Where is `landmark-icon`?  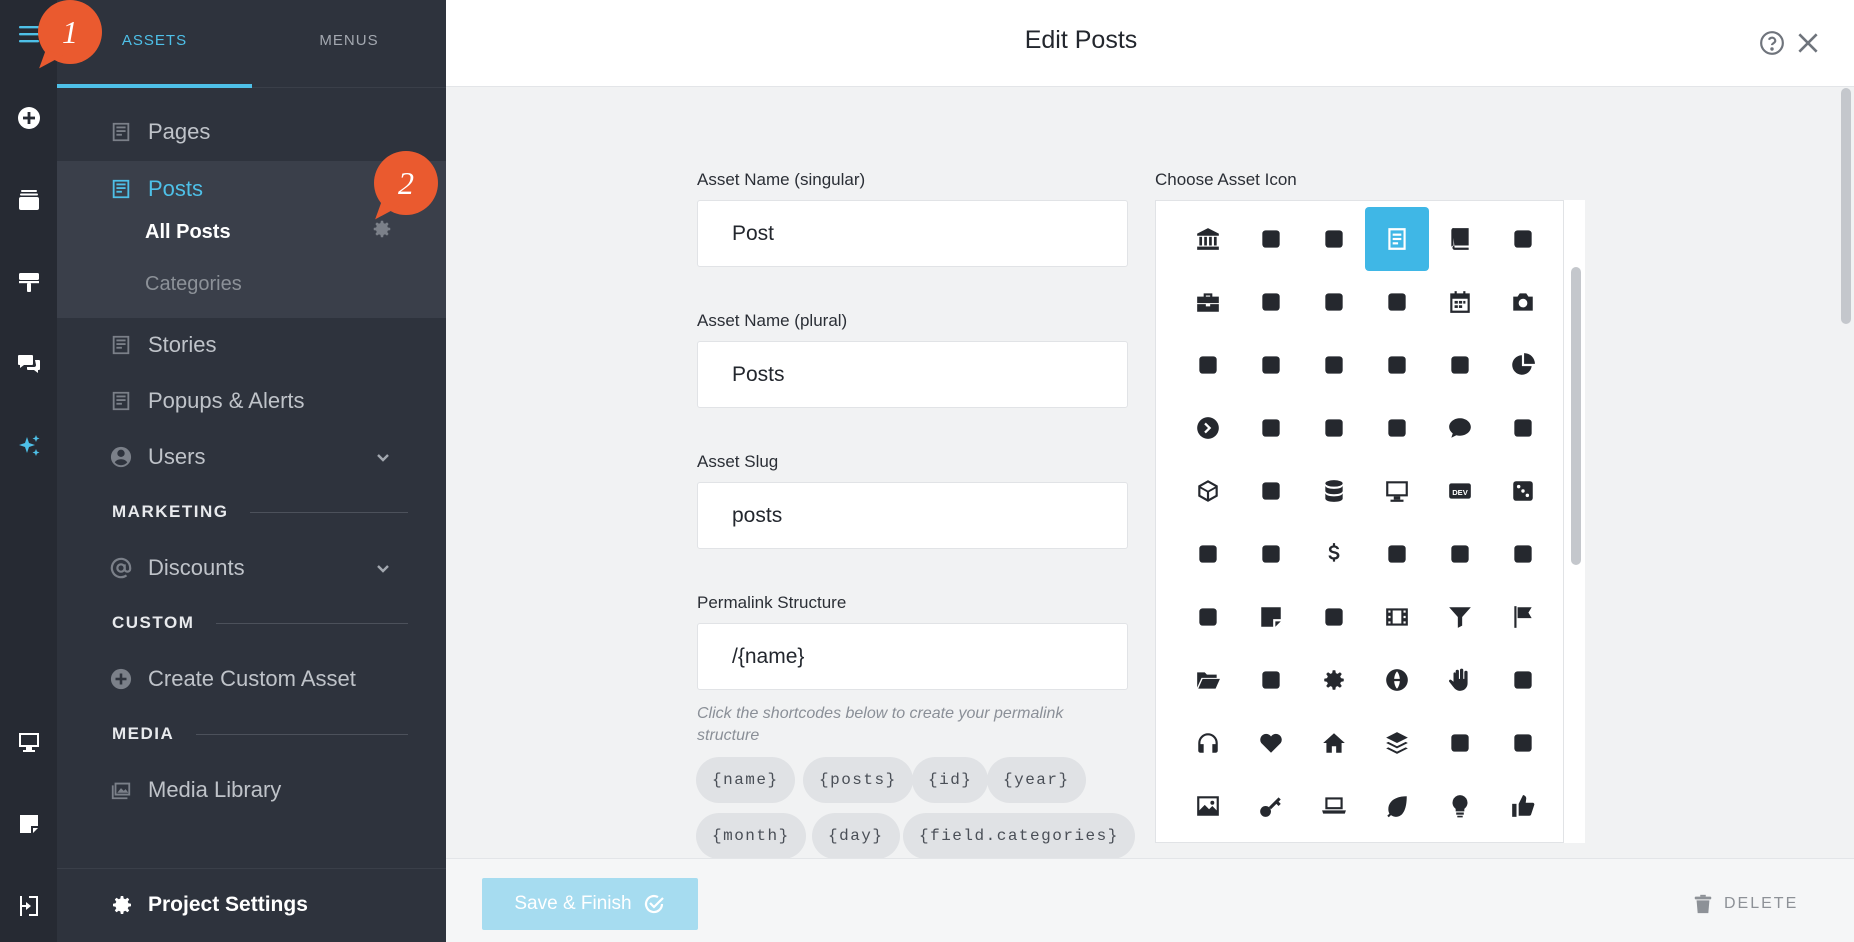
landmark-icon is located at coordinates (1208, 239).